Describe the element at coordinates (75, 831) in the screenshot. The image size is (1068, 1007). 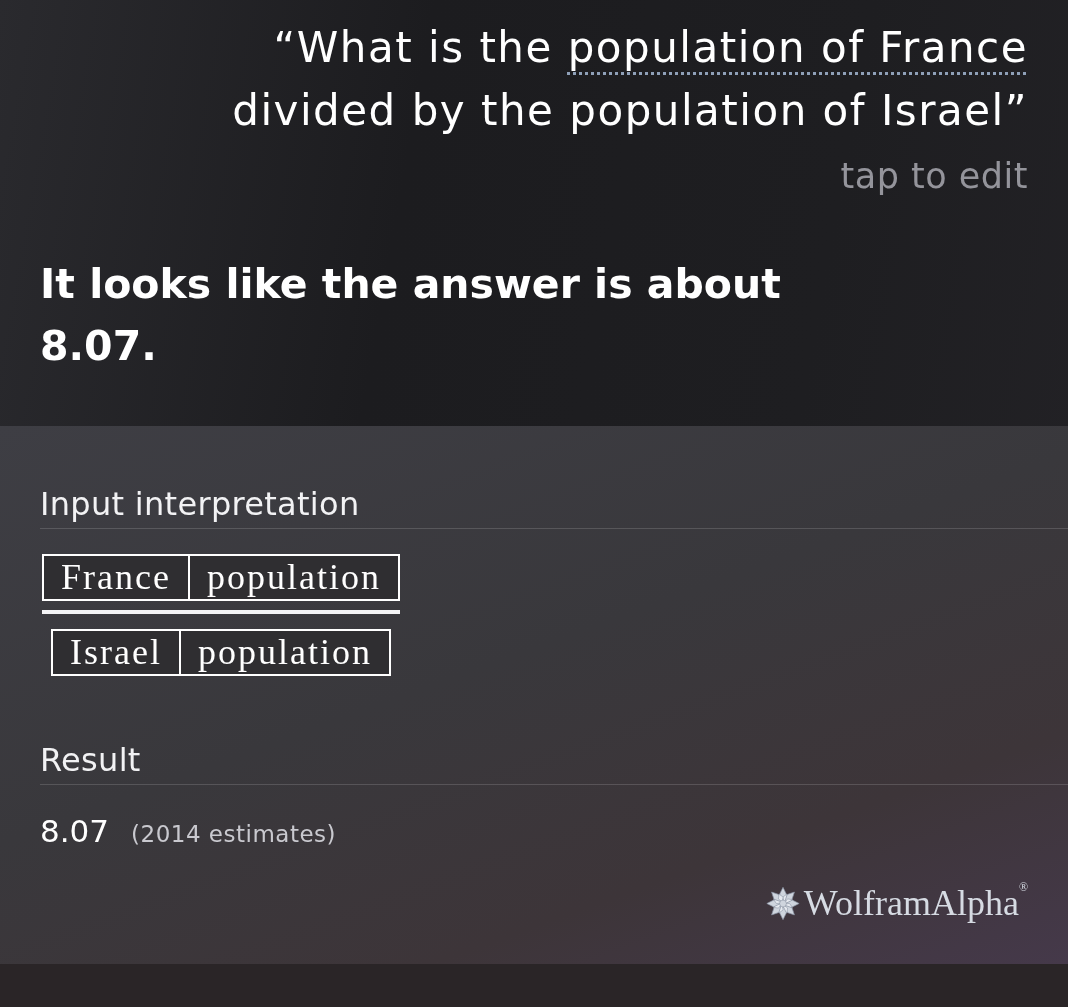
I see `result-value: 8.07` at that location.